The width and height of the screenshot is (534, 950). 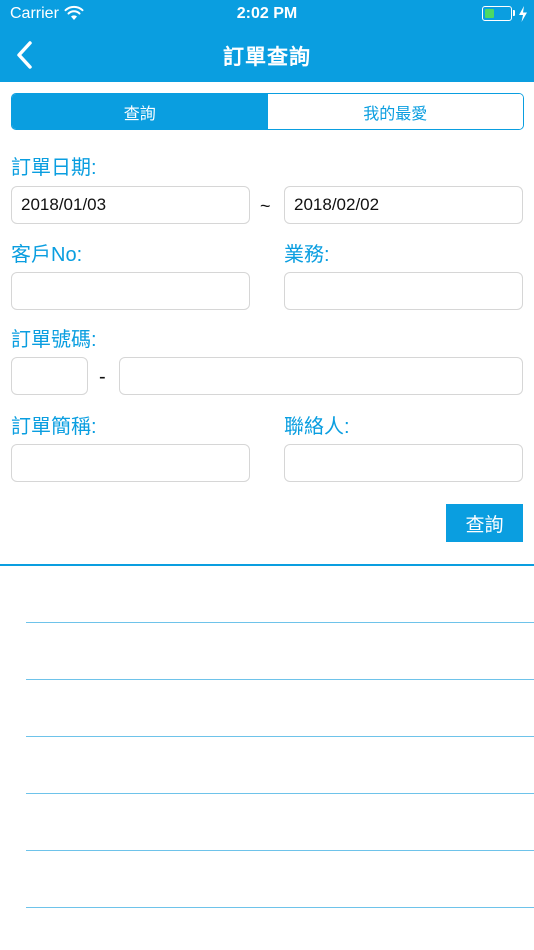 I want to click on order-short-name-field, so click(x=130, y=463).